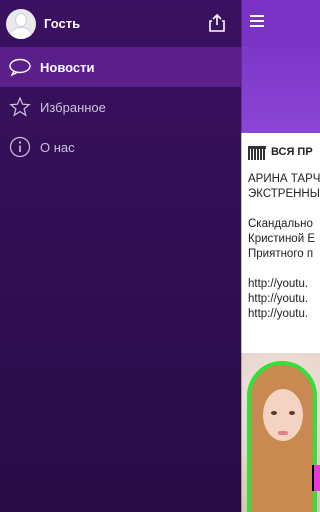 This screenshot has width=320, height=512. What do you see at coordinates (257, 21) in the screenshot?
I see `menu-icon` at bounding box center [257, 21].